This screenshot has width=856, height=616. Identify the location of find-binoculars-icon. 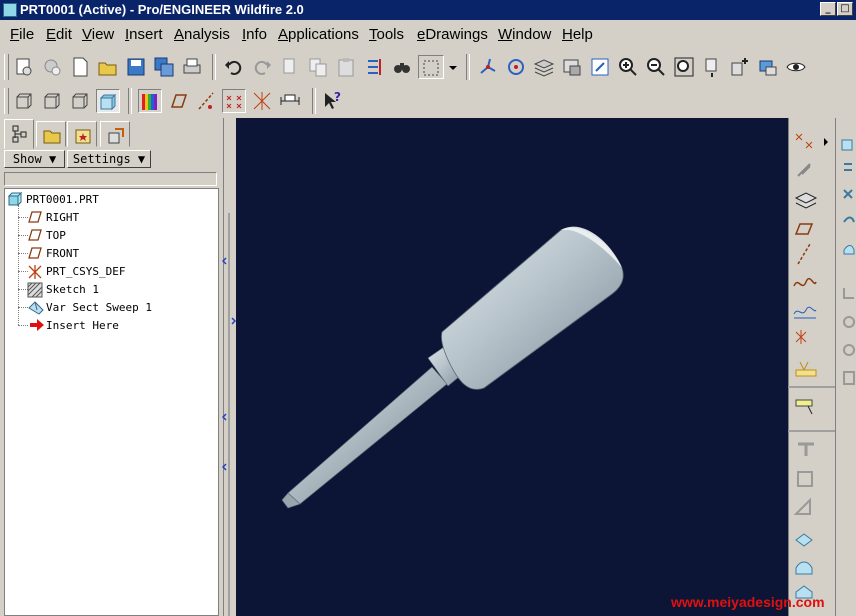
(402, 67).